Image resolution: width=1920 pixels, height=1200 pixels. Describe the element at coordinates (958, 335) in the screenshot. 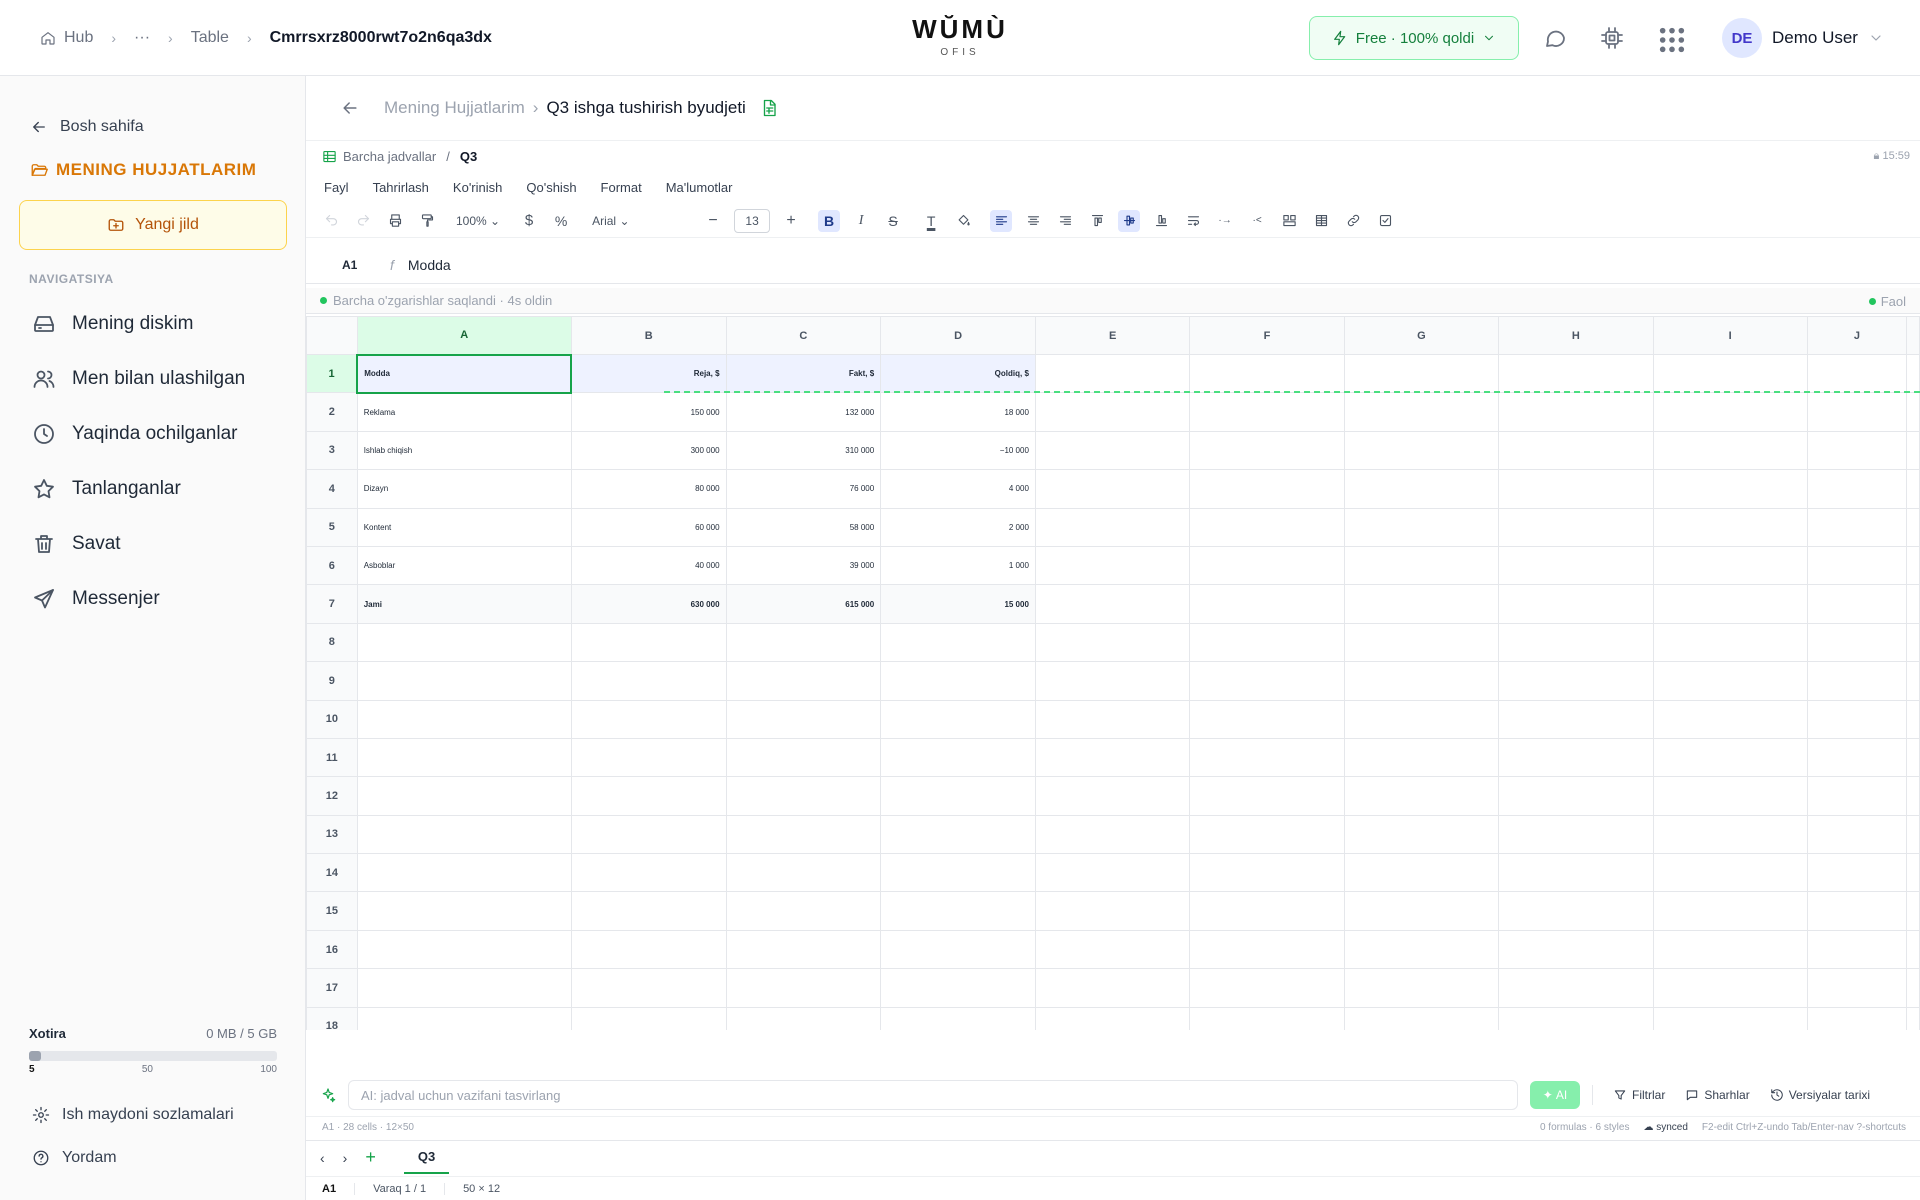

I see `column-header: D` at that location.